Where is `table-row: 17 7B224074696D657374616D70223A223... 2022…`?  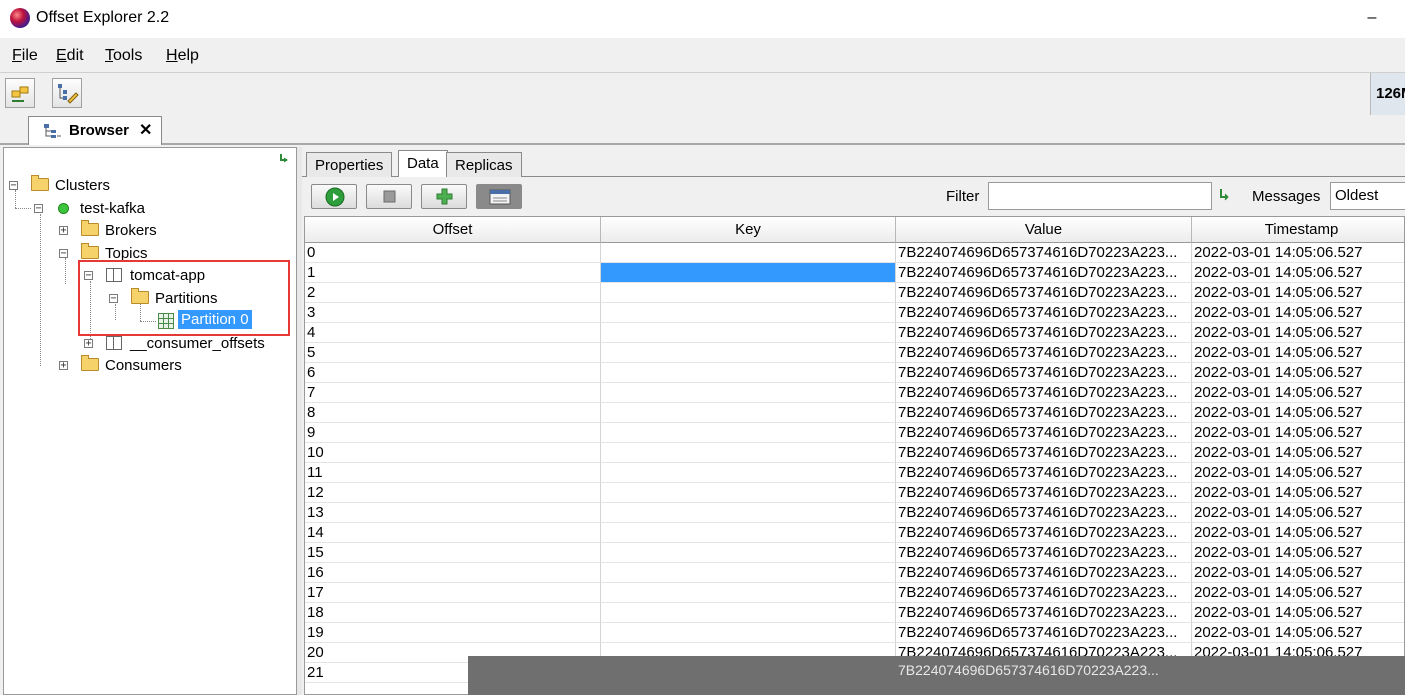
table-row: 17 7B224074696D657374616D70223A223... 2022… is located at coordinates (854, 593).